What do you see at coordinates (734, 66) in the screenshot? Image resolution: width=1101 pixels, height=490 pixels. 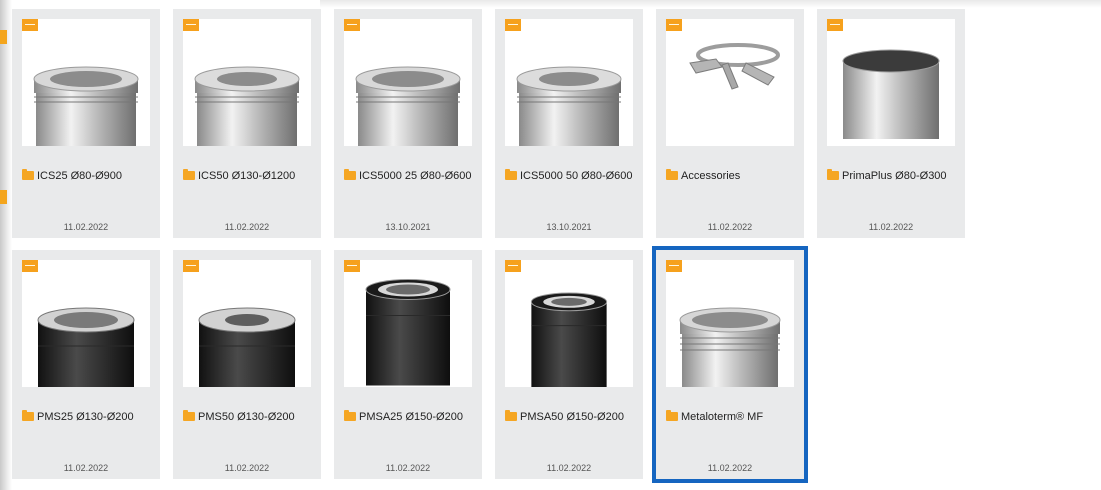 I see `wall-bracket-image` at bounding box center [734, 66].